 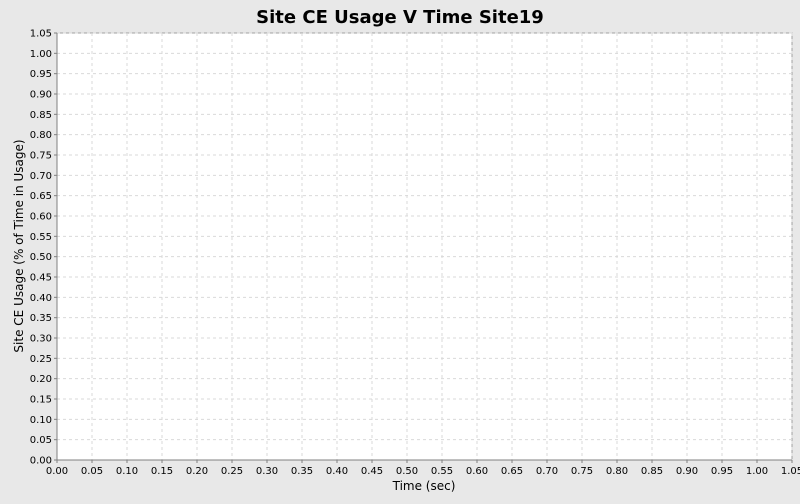 What do you see at coordinates (790, 471) in the screenshot?
I see `x-tick-label: 1.05` at bounding box center [790, 471].